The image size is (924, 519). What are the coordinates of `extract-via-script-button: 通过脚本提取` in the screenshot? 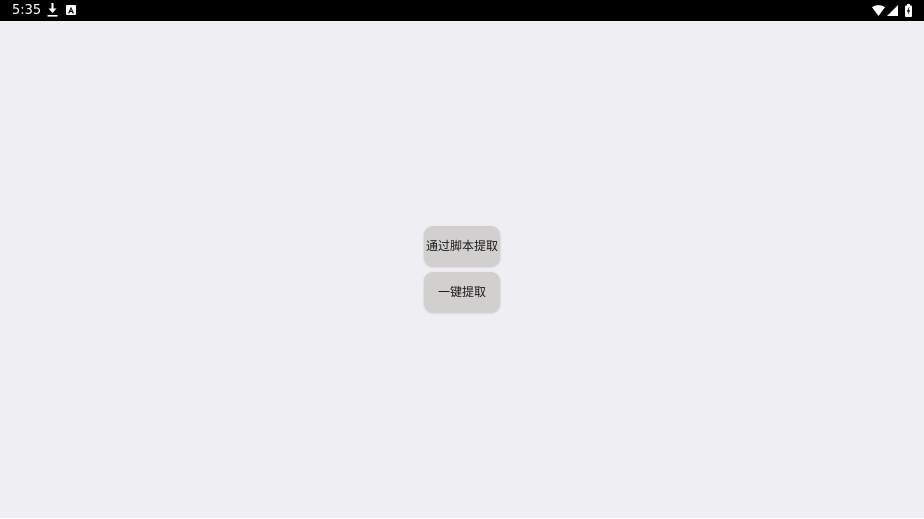 It's located at (462, 246).